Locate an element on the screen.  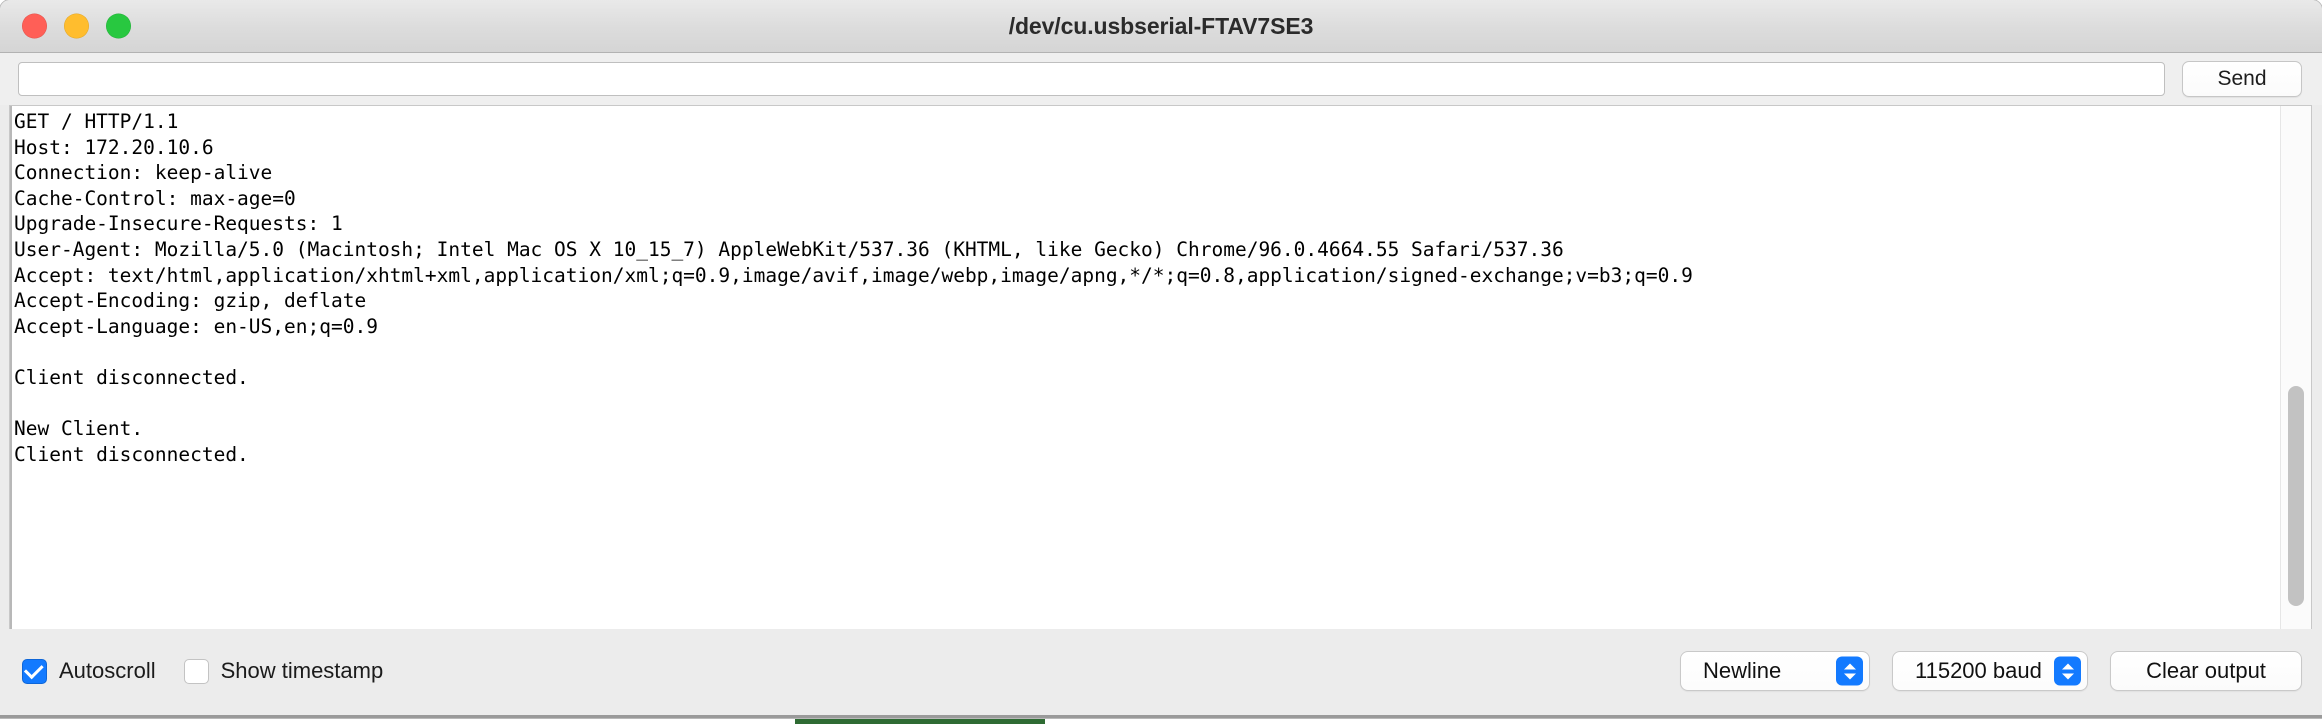
minimize-button-icon is located at coordinates (76, 26).